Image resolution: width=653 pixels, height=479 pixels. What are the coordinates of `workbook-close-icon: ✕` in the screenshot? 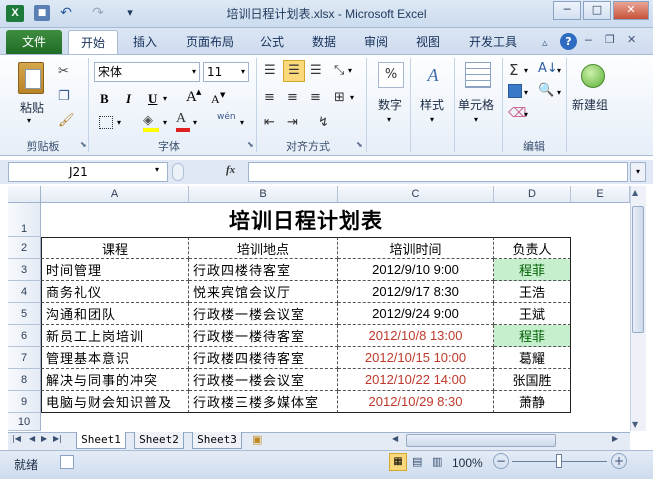 It's located at (631, 39).